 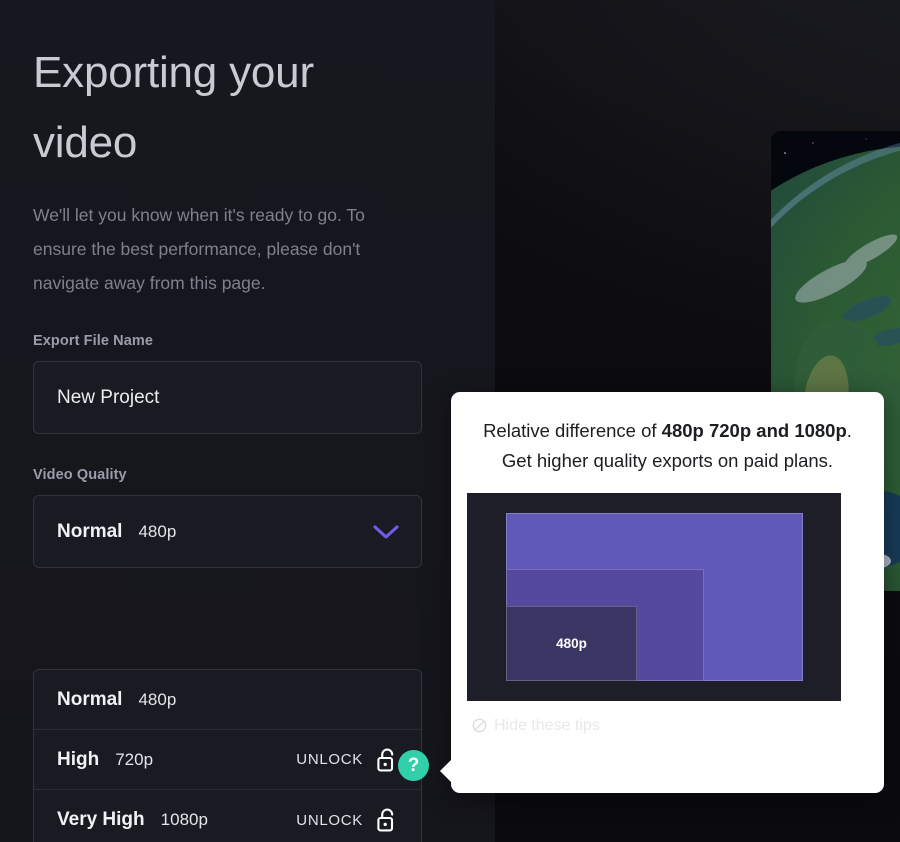 What do you see at coordinates (654, 596) in the screenshot?
I see `resolution-comparison-chart: 1080p 720p 480p` at bounding box center [654, 596].